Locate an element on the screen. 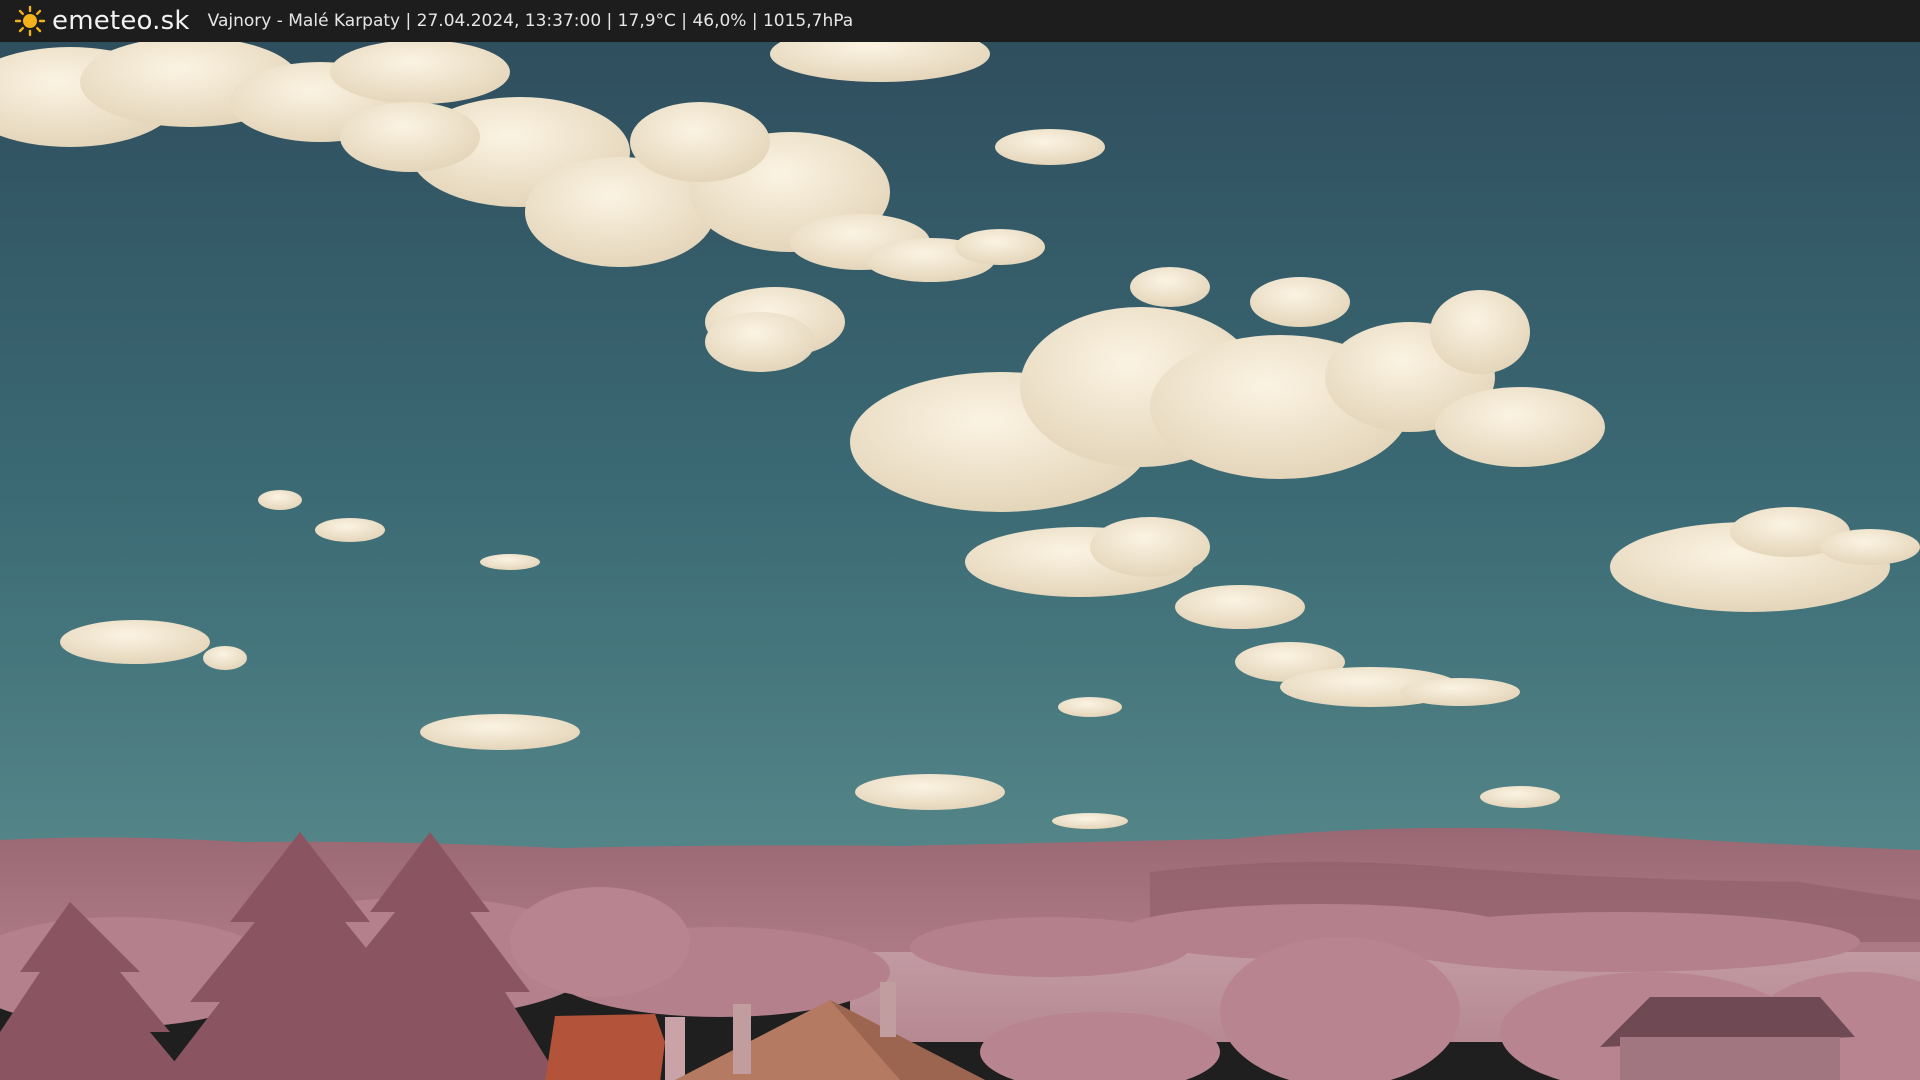 The image size is (1920, 1080). house-right is located at coordinates (1727, 1038).